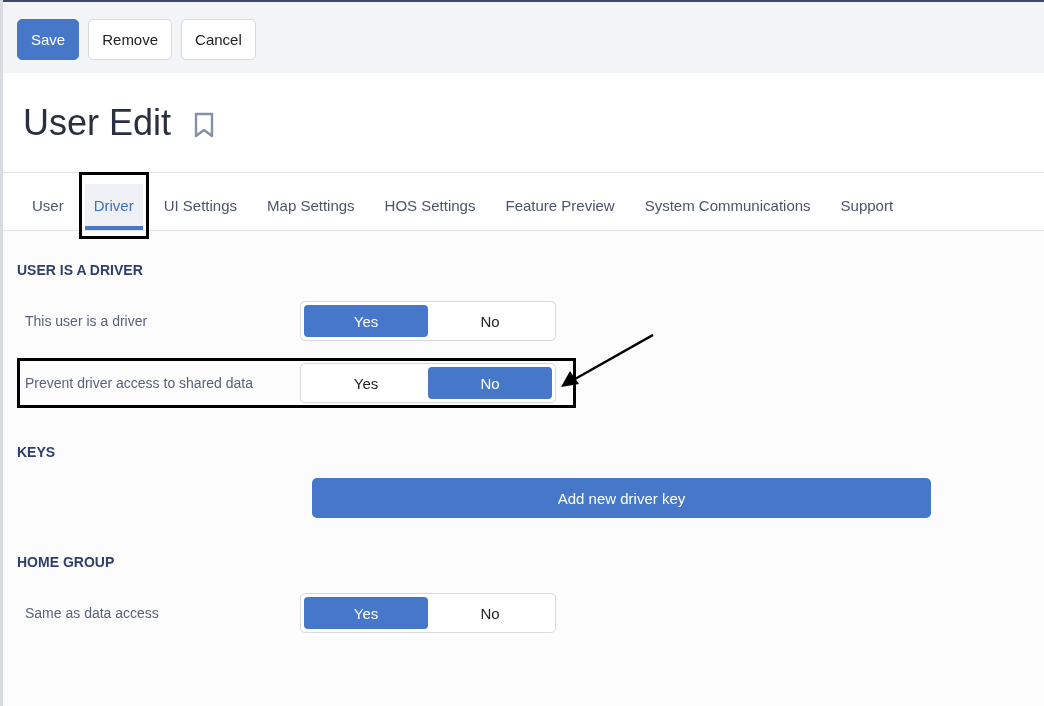 This screenshot has height=706, width=1044. What do you see at coordinates (727, 207) in the screenshot?
I see `tab: System Communications` at bounding box center [727, 207].